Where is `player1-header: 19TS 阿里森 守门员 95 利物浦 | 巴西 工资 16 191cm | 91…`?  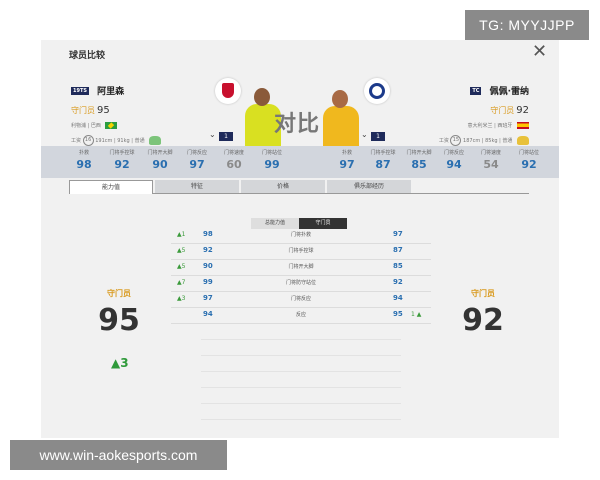
player1-header: 19TS 阿里森 守门员 95 利物浦 | 巴西 工资 16 191cm | 91… is located at coordinates (116, 113).